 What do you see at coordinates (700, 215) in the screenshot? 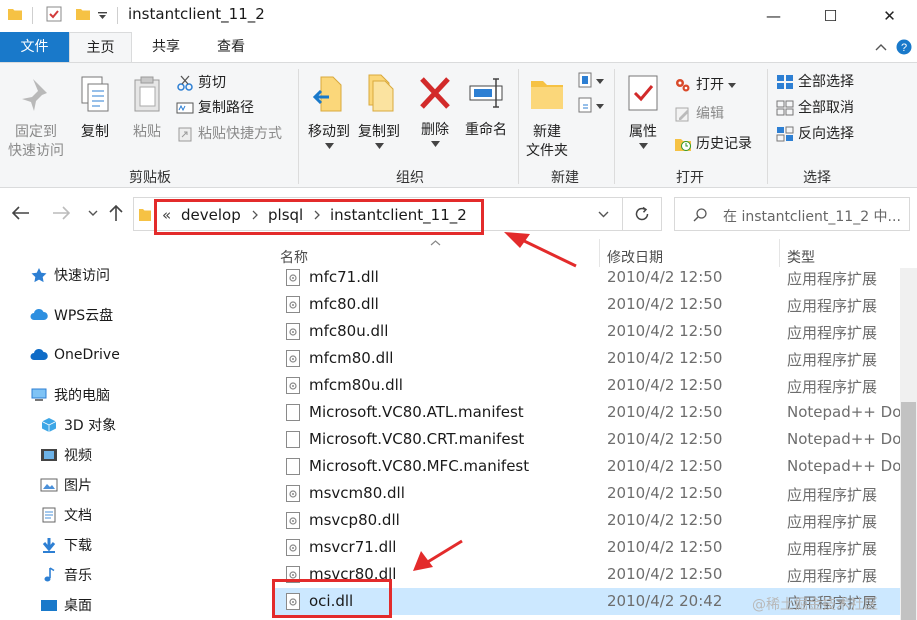
I see `search-icon` at bounding box center [700, 215].